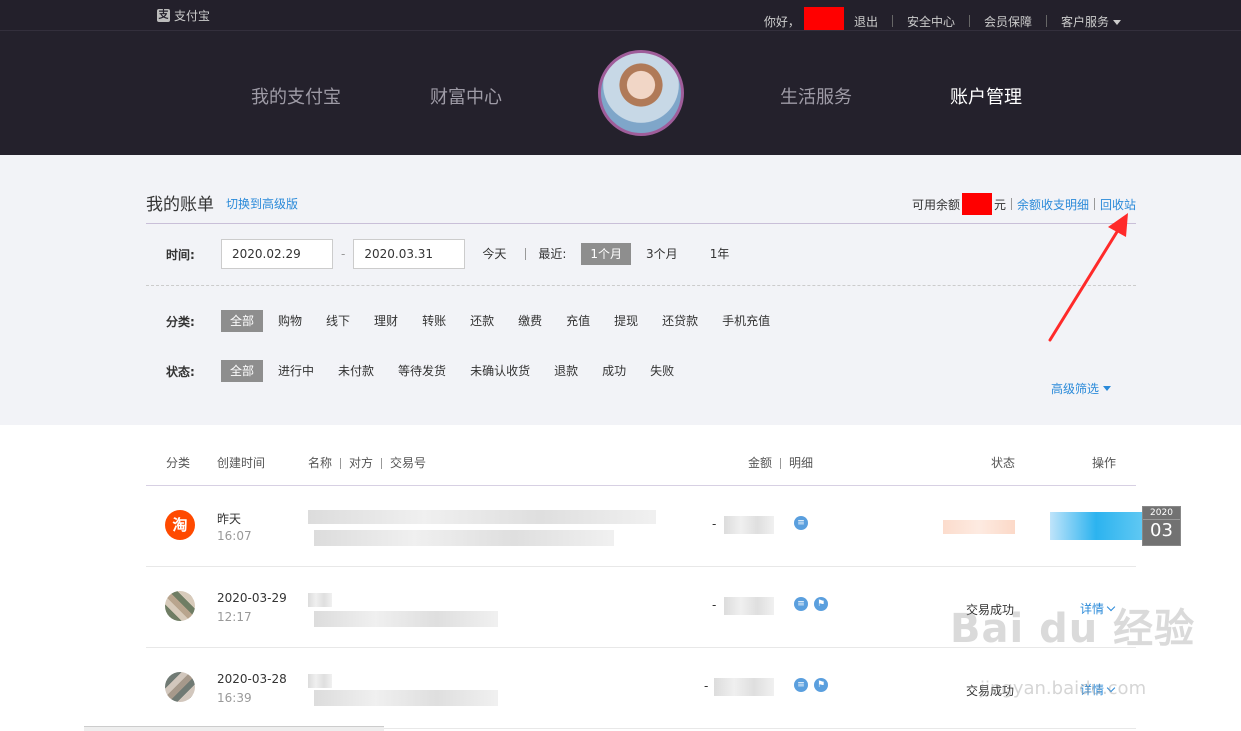 The width and height of the screenshot is (1241, 731). I want to click on blurred-action, so click(1096, 526).